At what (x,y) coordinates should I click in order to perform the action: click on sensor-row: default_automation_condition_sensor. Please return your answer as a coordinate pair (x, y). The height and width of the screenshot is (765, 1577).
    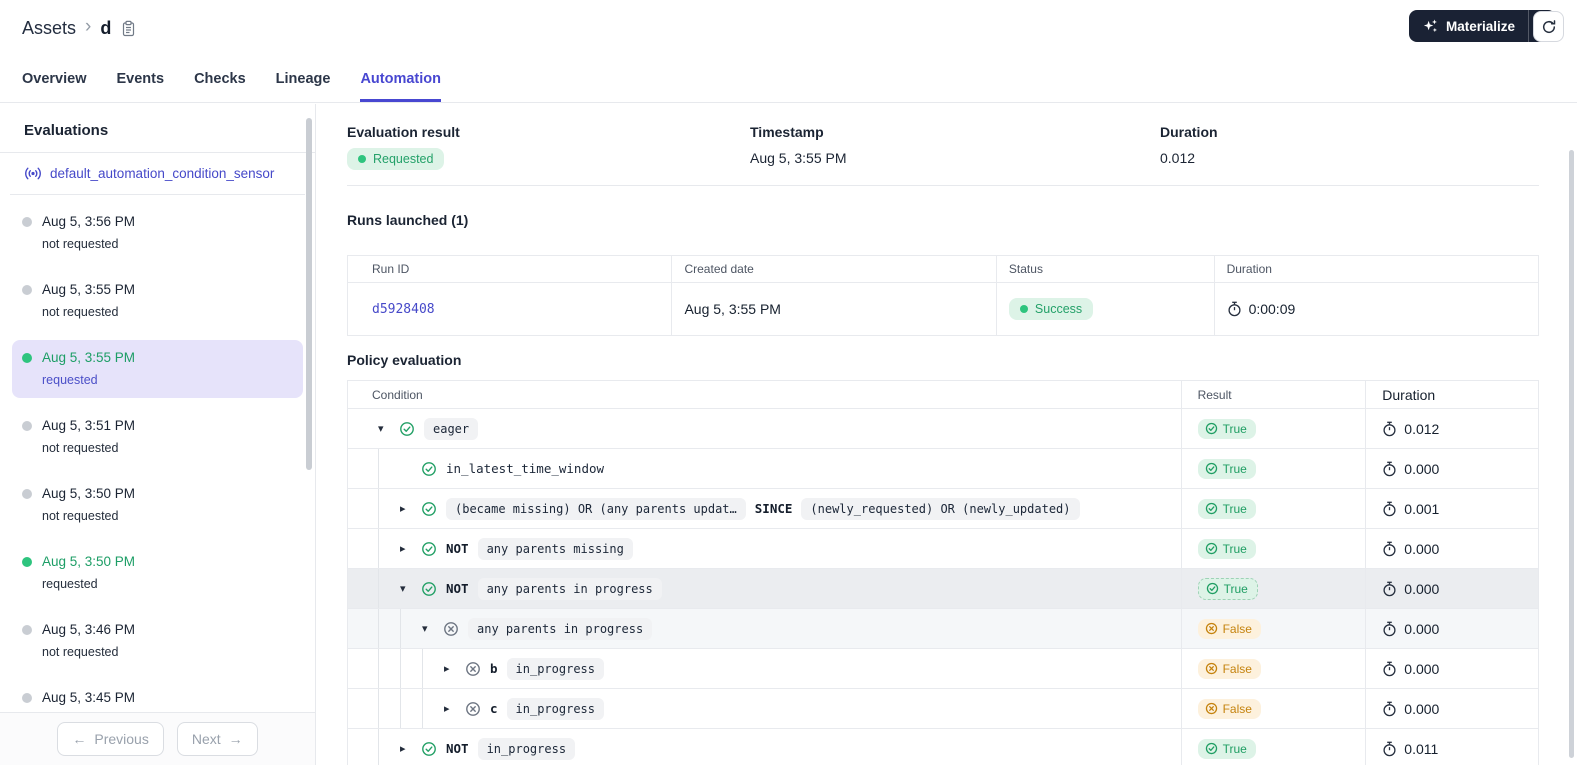
    Looking at the image, I should click on (157, 174).